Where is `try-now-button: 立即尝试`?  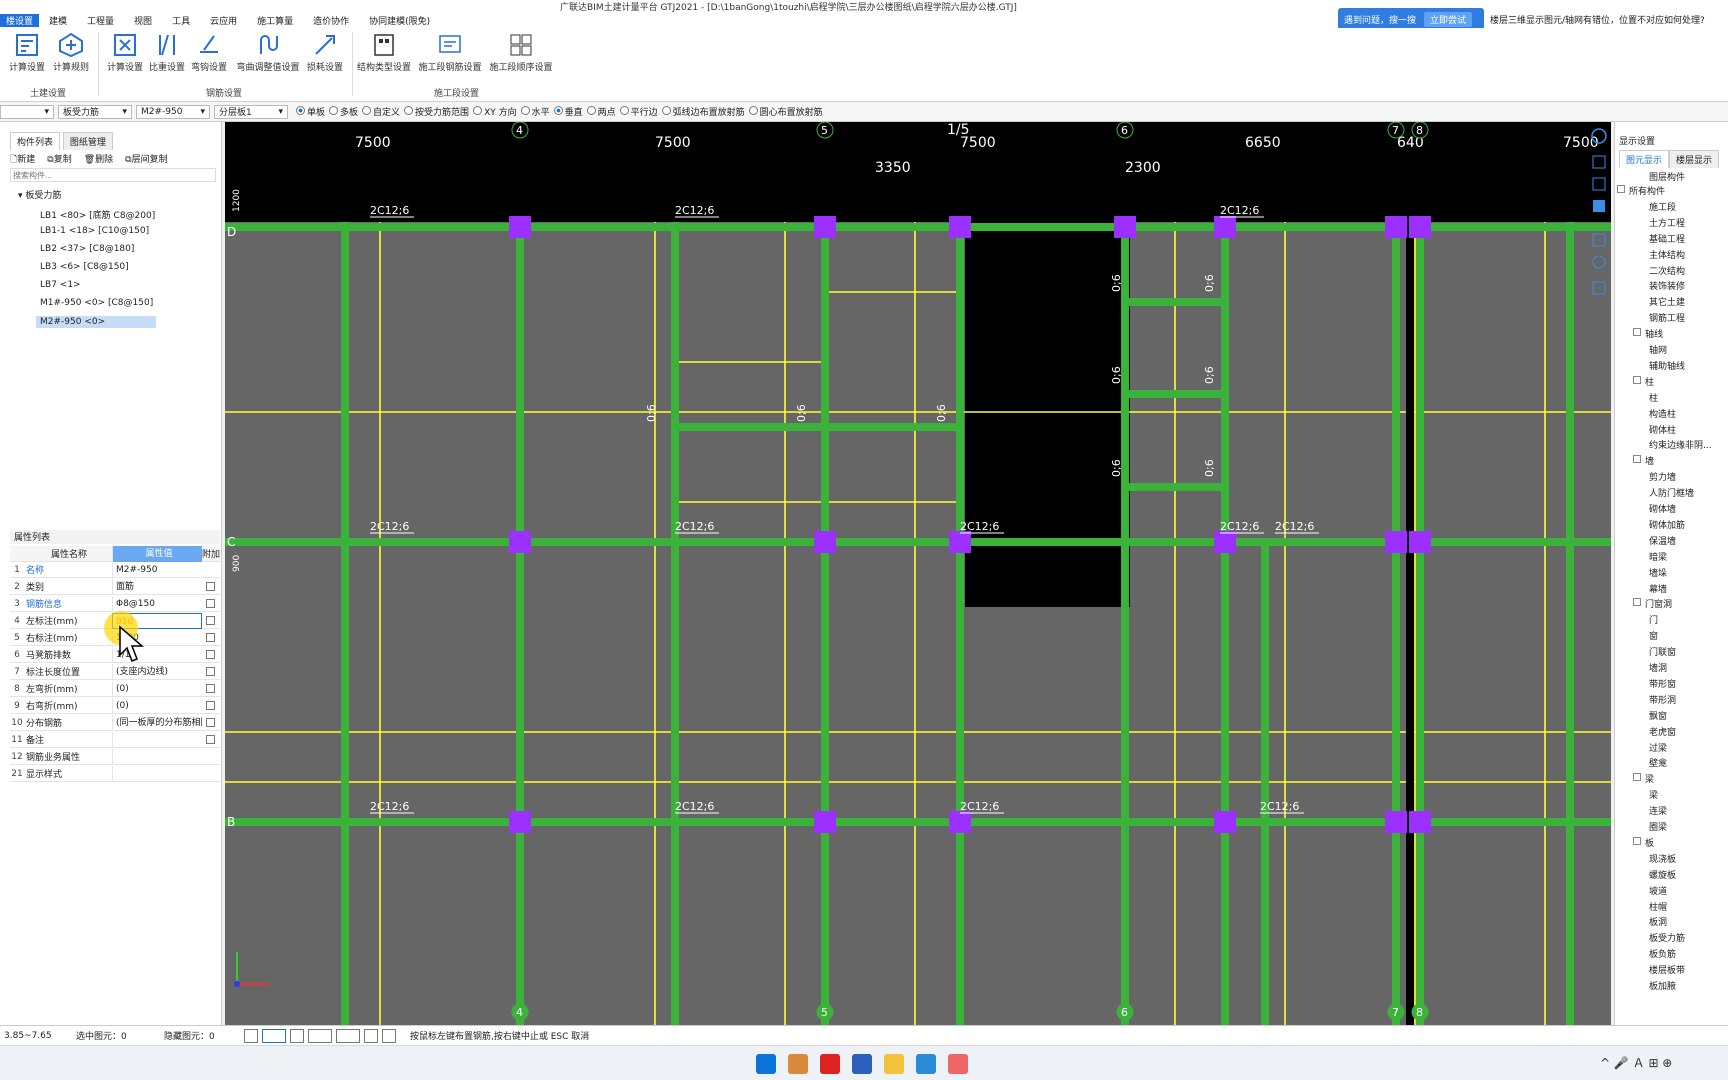 try-now-button: 立即尝试 is located at coordinates (1448, 19).